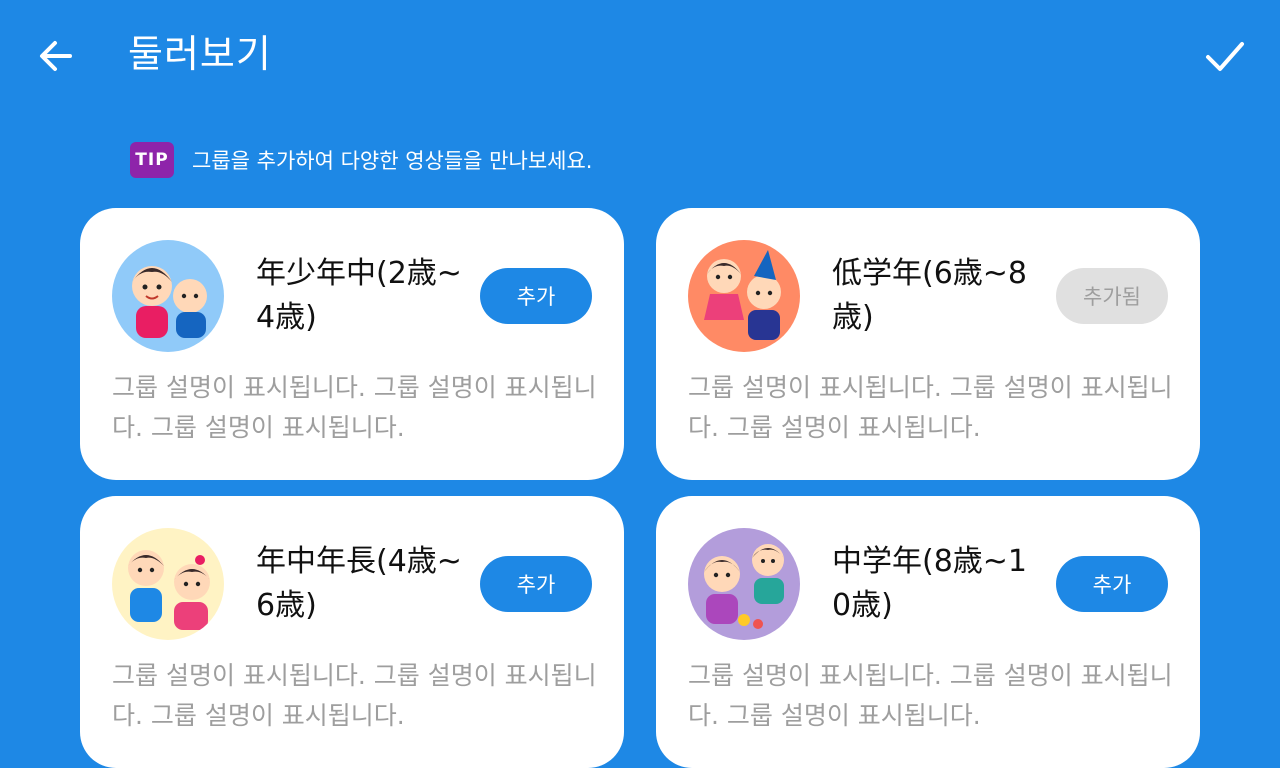  I want to click on check-icon, so click(1225, 56).